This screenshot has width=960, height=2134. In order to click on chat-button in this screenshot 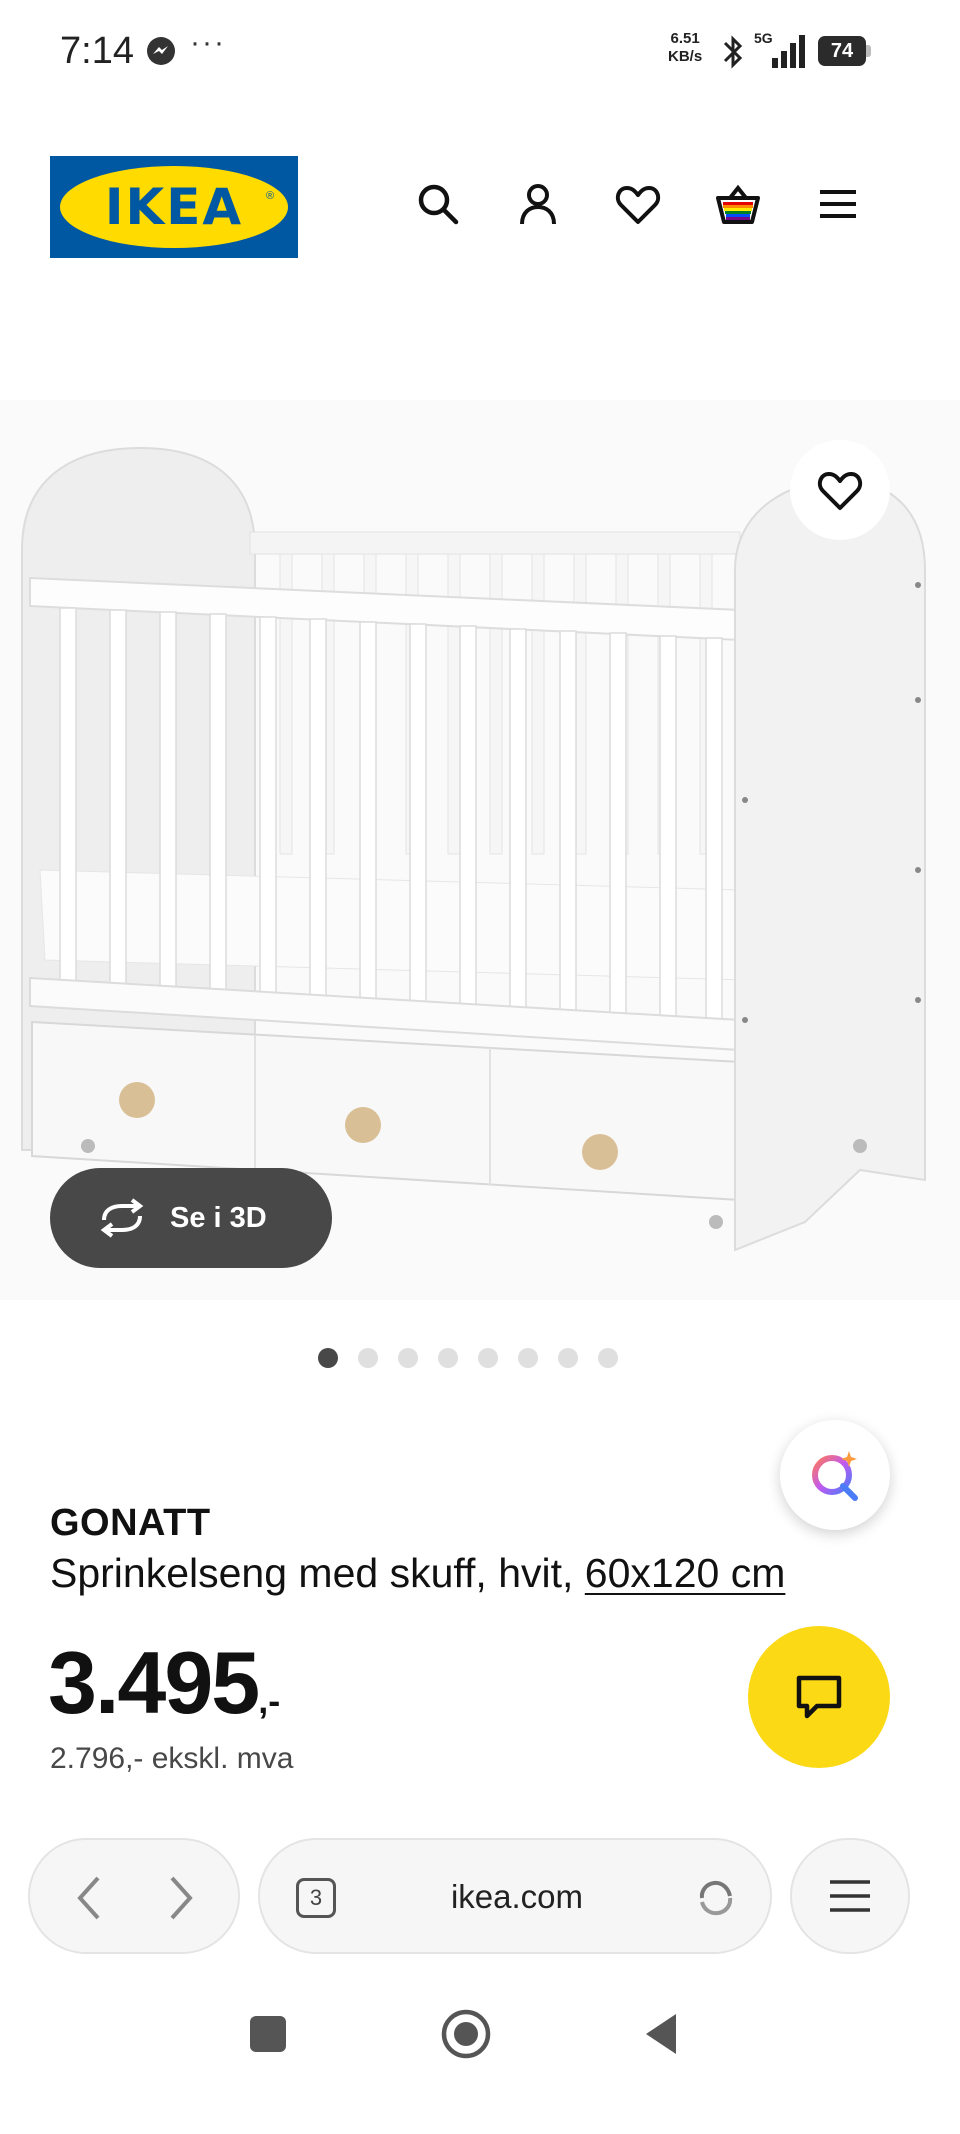, I will do `click(819, 1697)`.